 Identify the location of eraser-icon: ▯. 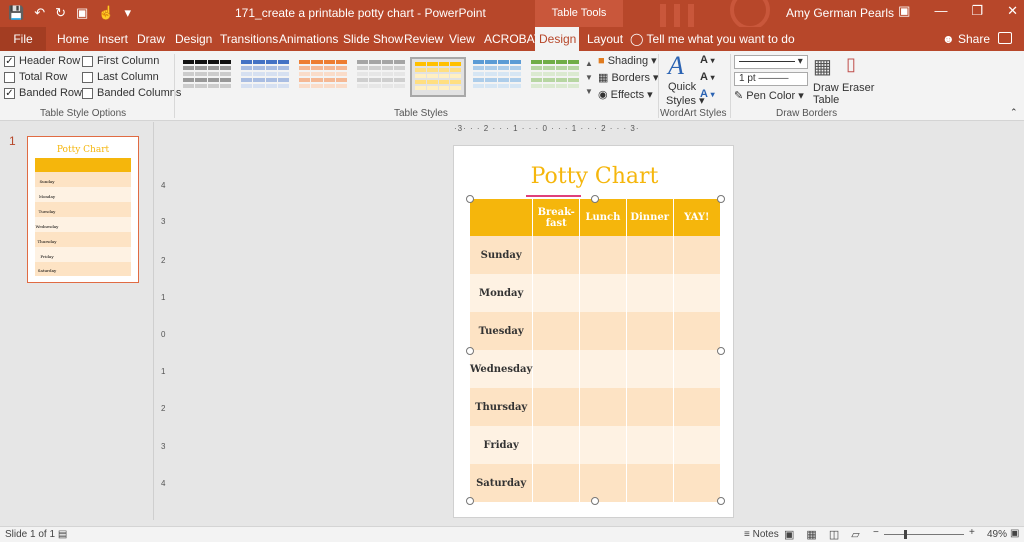
(851, 64).